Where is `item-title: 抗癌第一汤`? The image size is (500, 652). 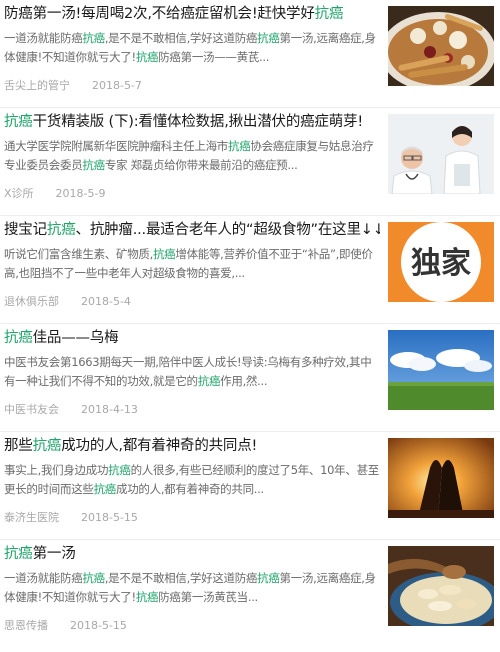 item-title: 抗癌第一汤 is located at coordinates (192, 554).